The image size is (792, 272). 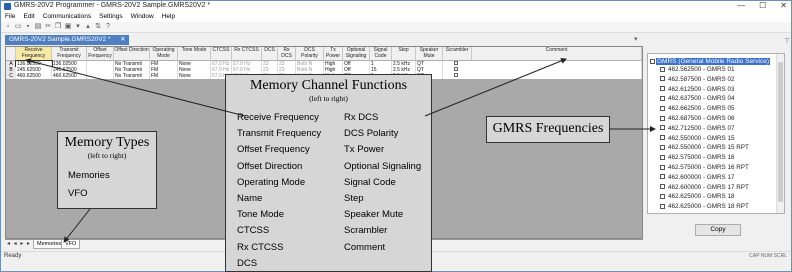 I want to click on arrow-to-comment-column, so click(x=495, y=87).